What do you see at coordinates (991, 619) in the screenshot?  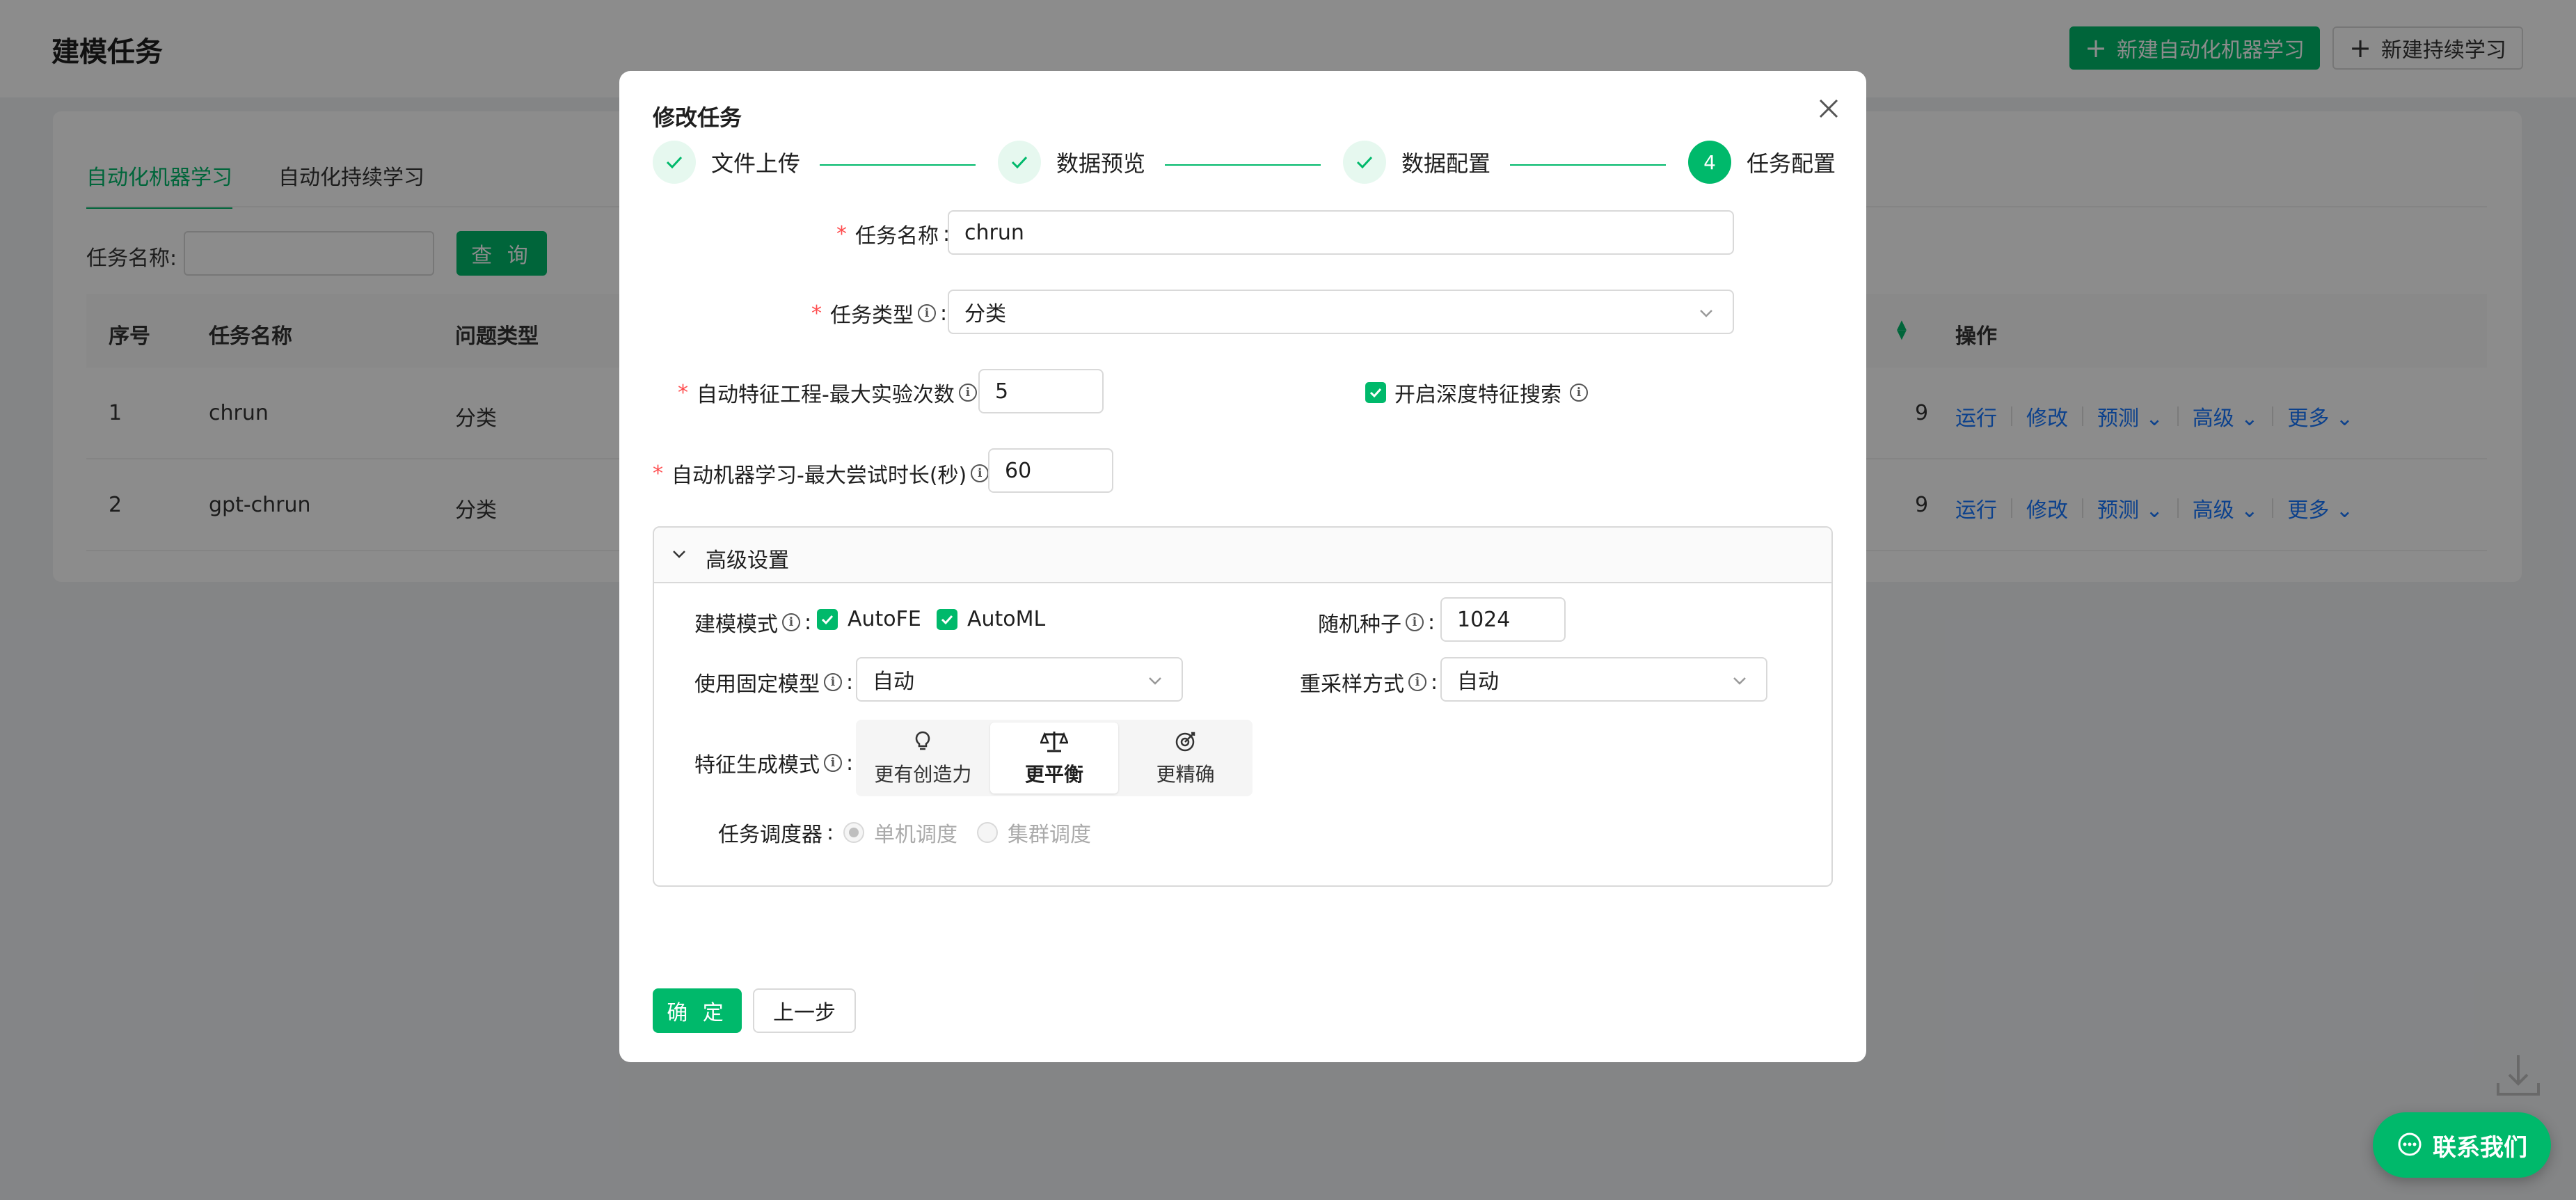 I see `automl-checkbox: AutoML` at bounding box center [991, 619].